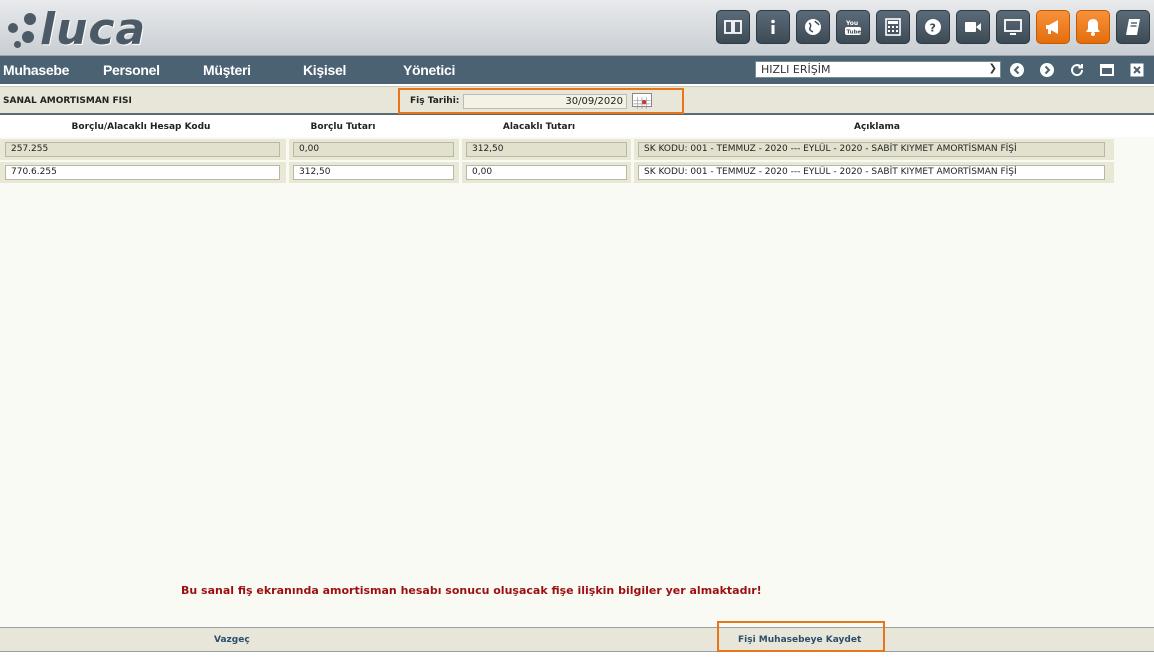  What do you see at coordinates (21, 29) in the screenshot?
I see `logo-mark-icon` at bounding box center [21, 29].